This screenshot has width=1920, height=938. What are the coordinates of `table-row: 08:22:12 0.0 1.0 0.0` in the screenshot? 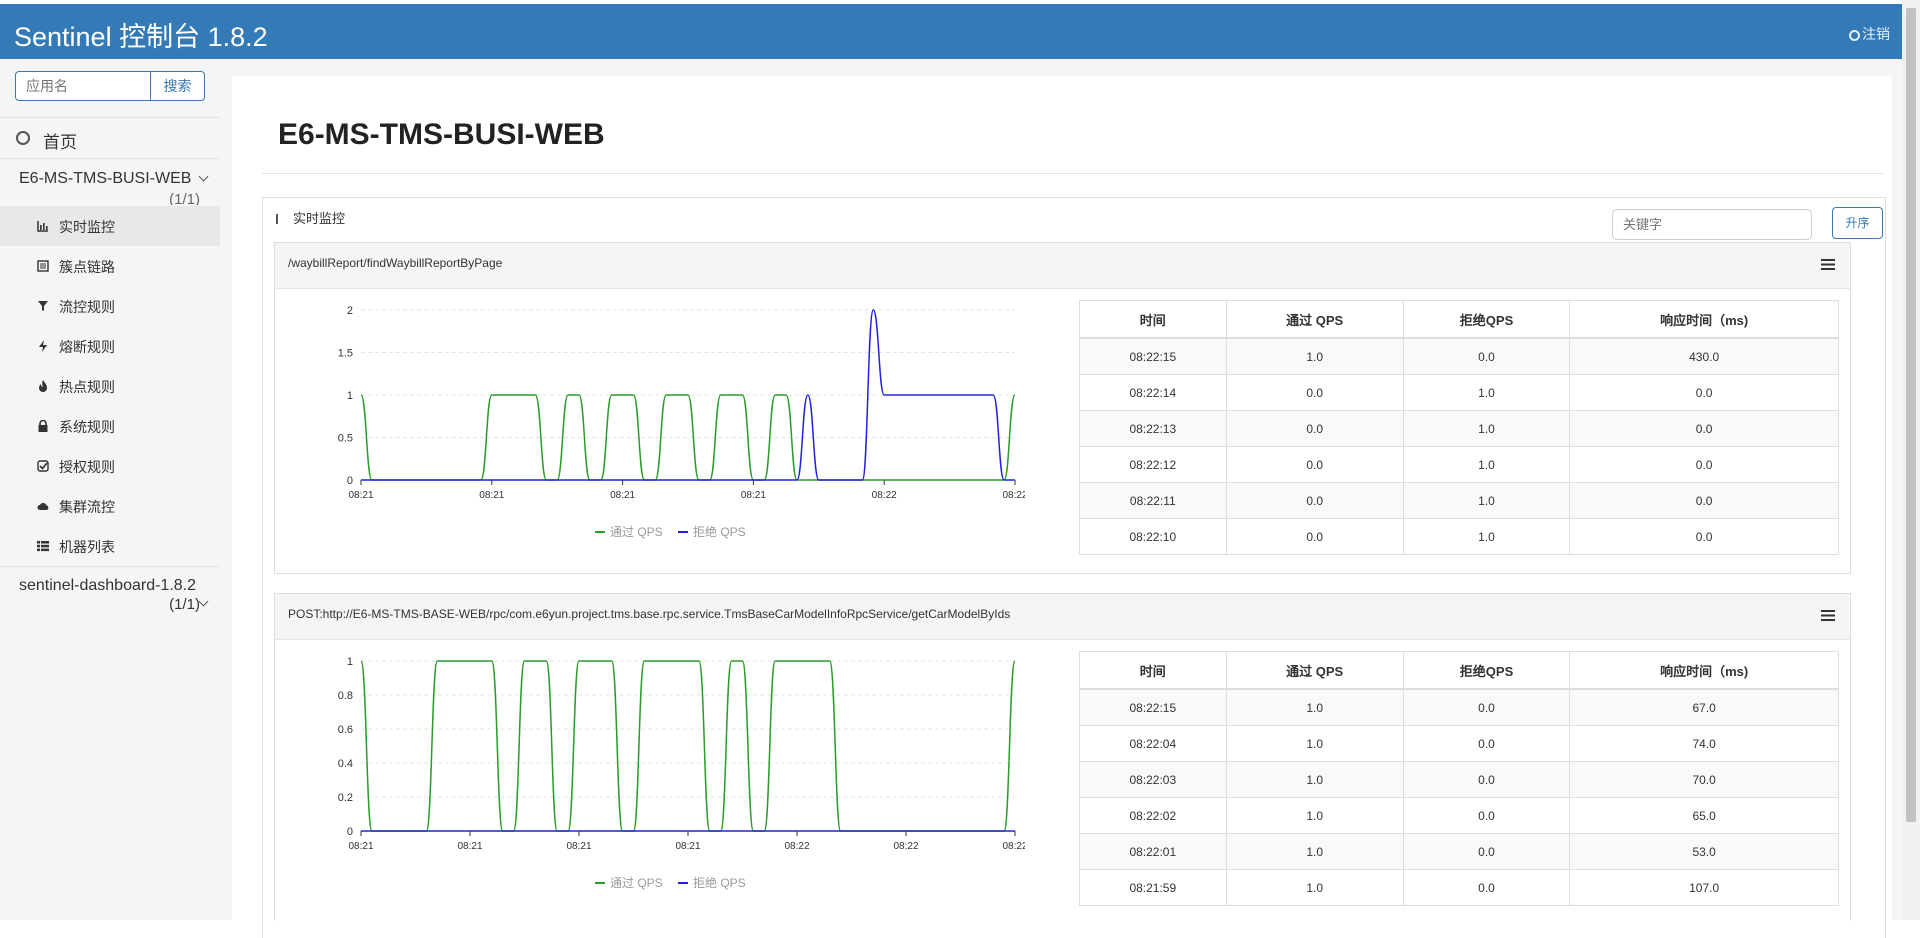 It's located at (1459, 464).